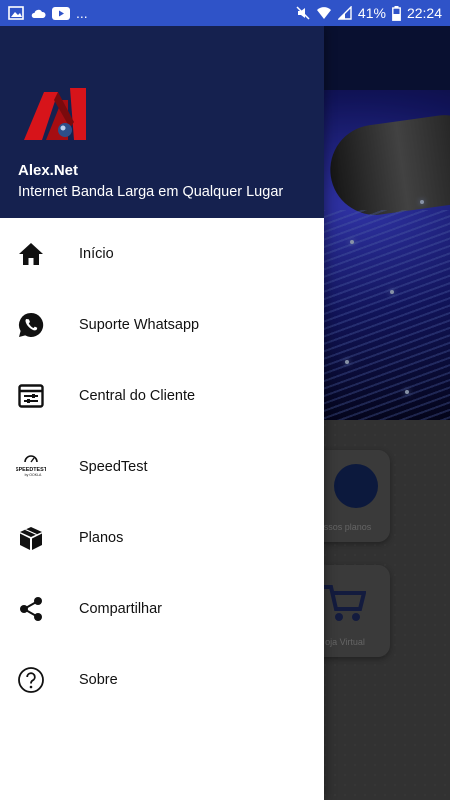 The width and height of the screenshot is (450, 800). Describe the element at coordinates (225, 13) in the screenshot. I see `status-bar: ... 41% 22:24` at that location.